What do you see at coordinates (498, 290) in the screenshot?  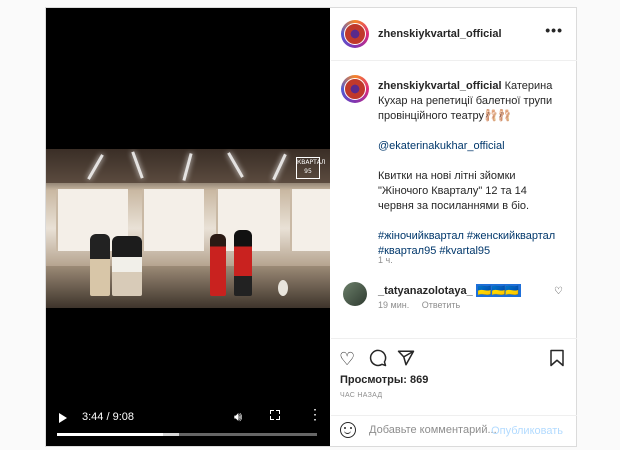 I see `comment-text: 🇺🇦🇺🇦🇺🇦` at bounding box center [498, 290].